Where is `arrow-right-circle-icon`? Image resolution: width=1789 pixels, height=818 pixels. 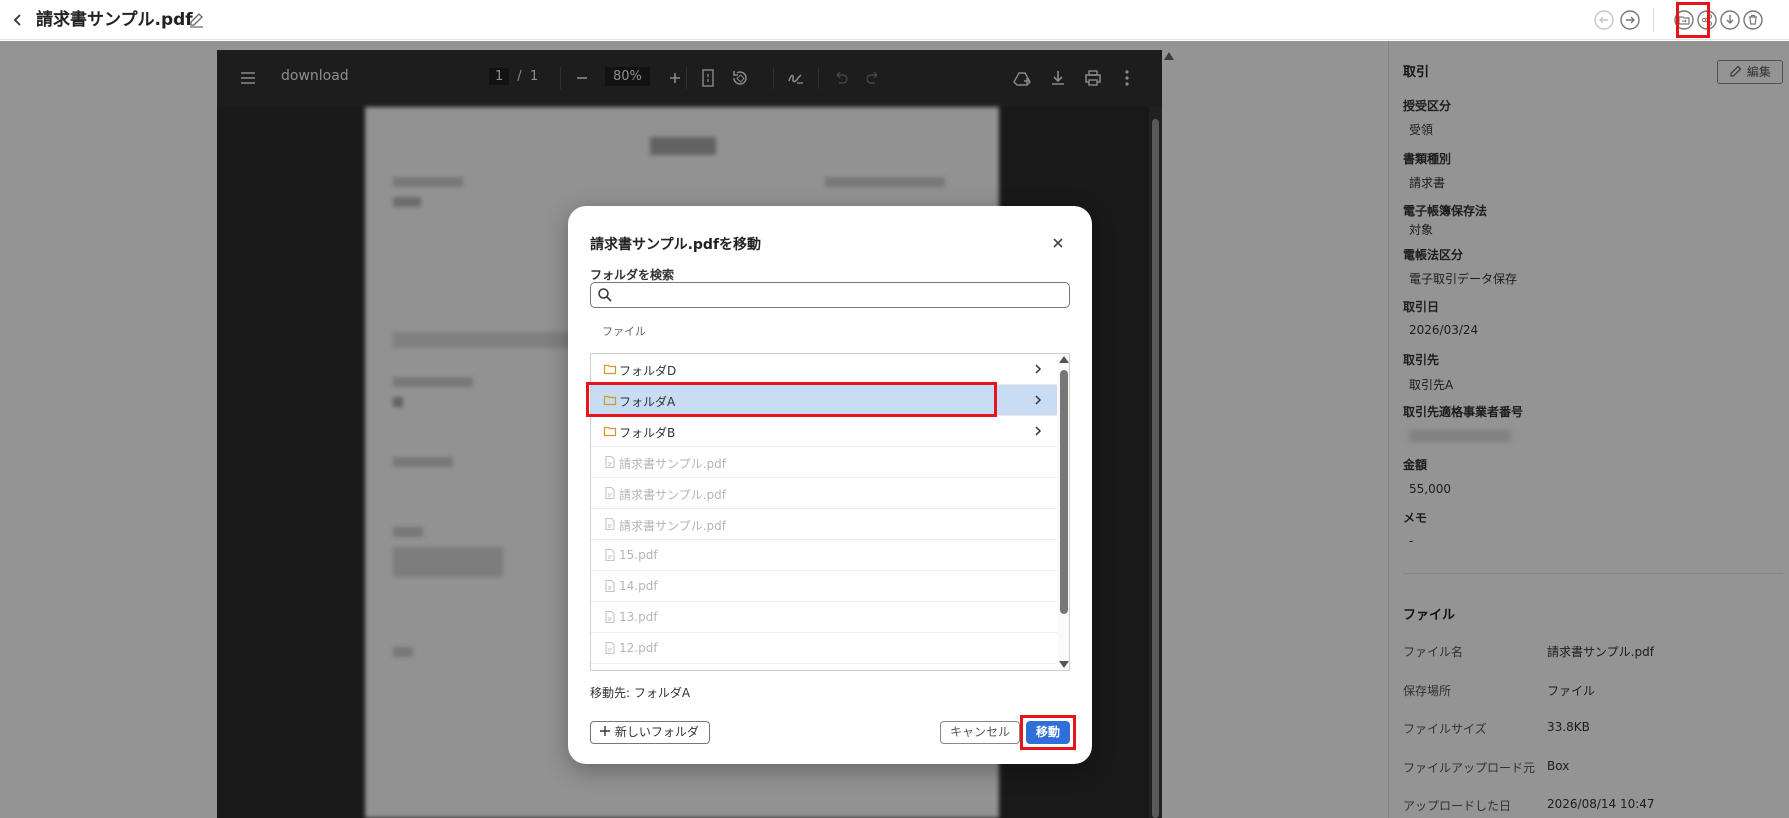 arrow-right-circle-icon is located at coordinates (1630, 20).